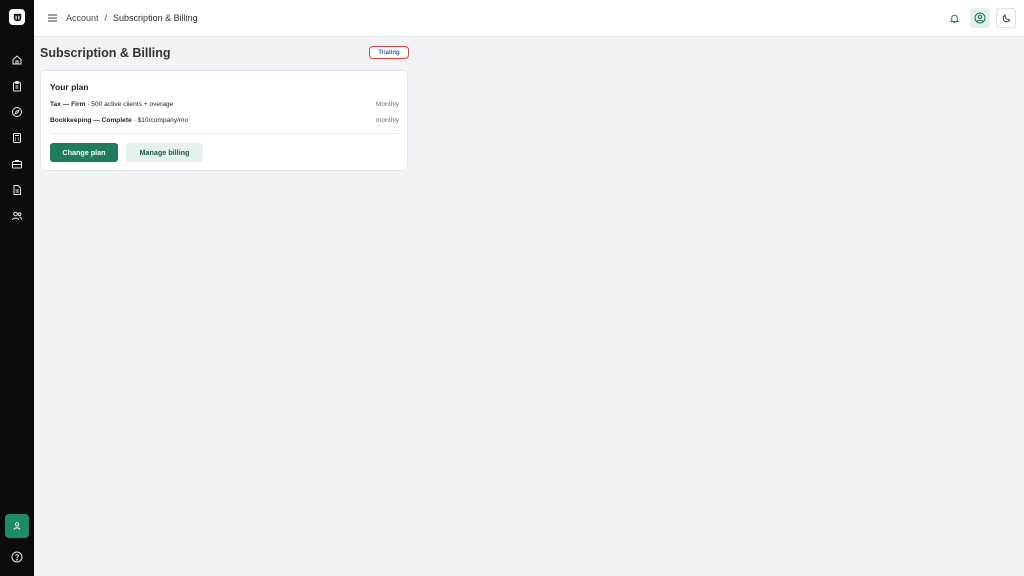 The height and width of the screenshot is (576, 1024). I want to click on sidebar-item-compass, so click(17, 112).